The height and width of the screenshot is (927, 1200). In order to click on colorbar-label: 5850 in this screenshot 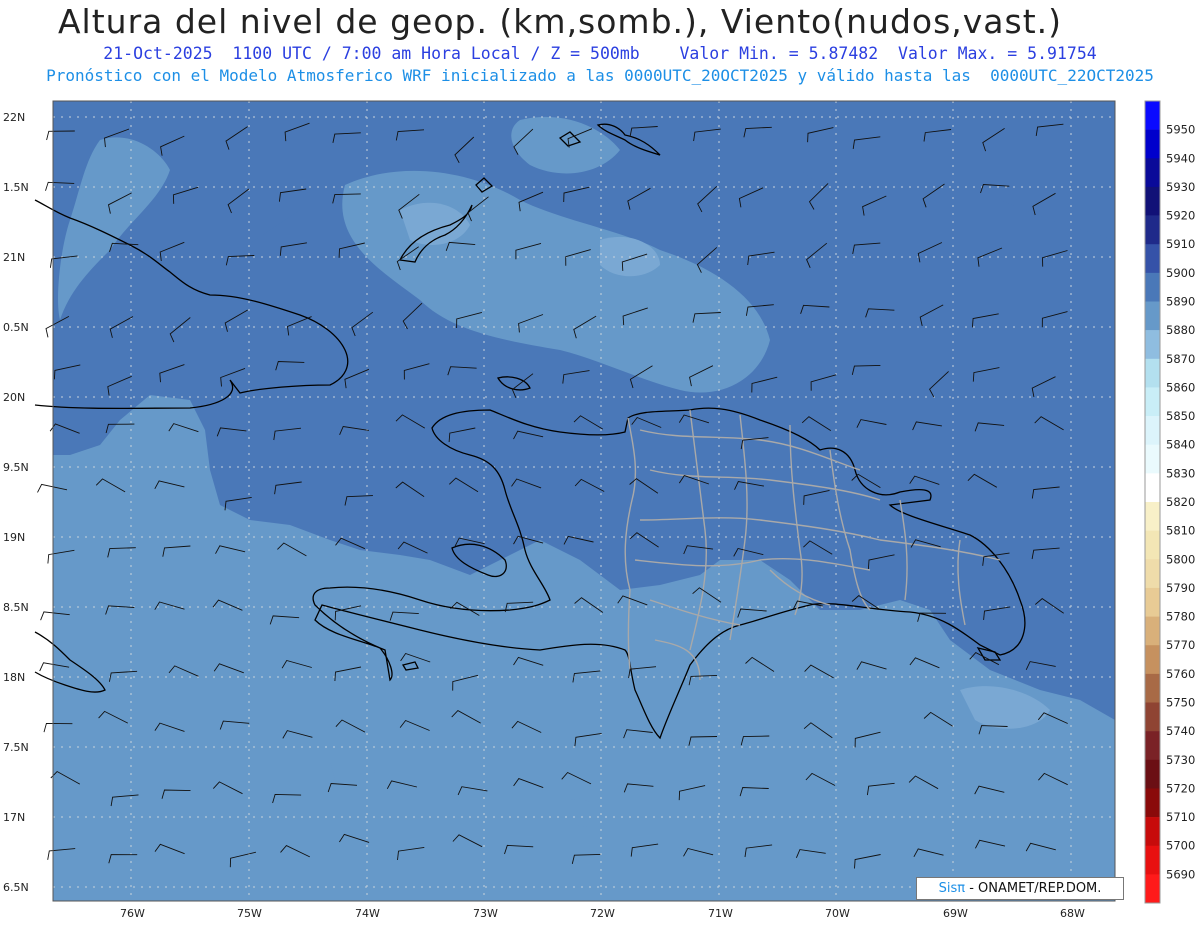, I will do `click(1180, 416)`.